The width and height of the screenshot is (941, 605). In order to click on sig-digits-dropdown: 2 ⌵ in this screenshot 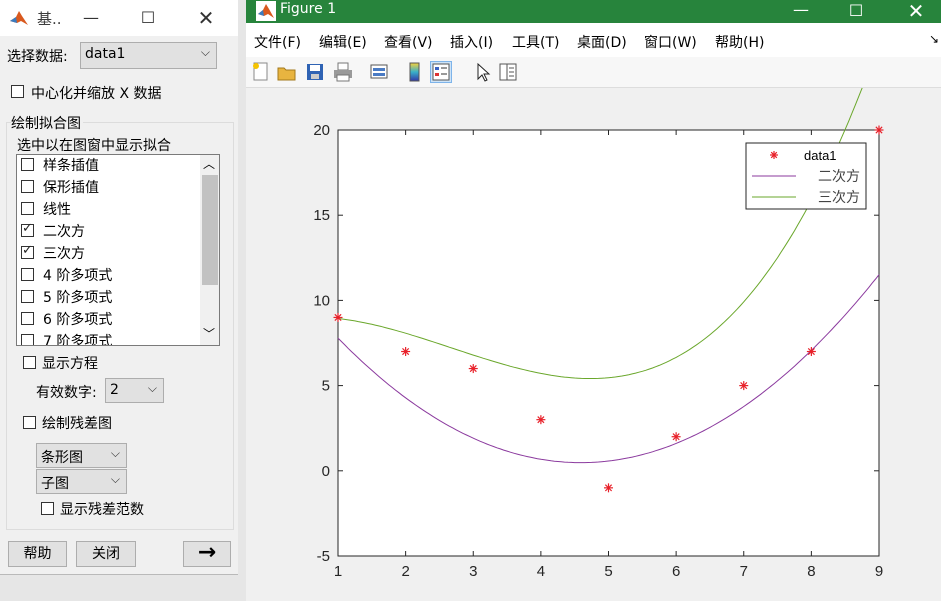, I will do `click(134, 390)`.